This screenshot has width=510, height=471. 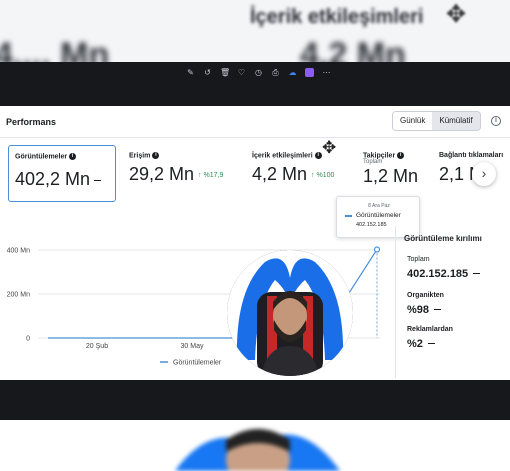 What do you see at coordinates (373, 162) in the screenshot?
I see `metric-sublabel: Toplam` at bounding box center [373, 162].